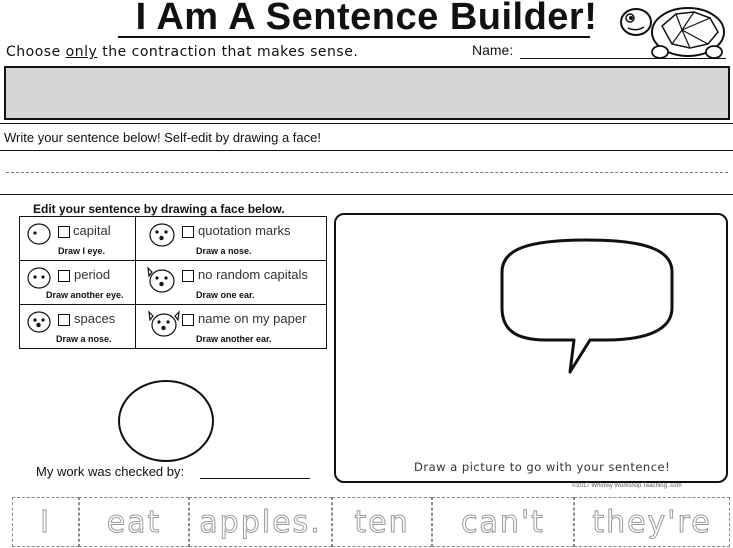  I want to click on face-one-ear-icon, so click(161, 279).